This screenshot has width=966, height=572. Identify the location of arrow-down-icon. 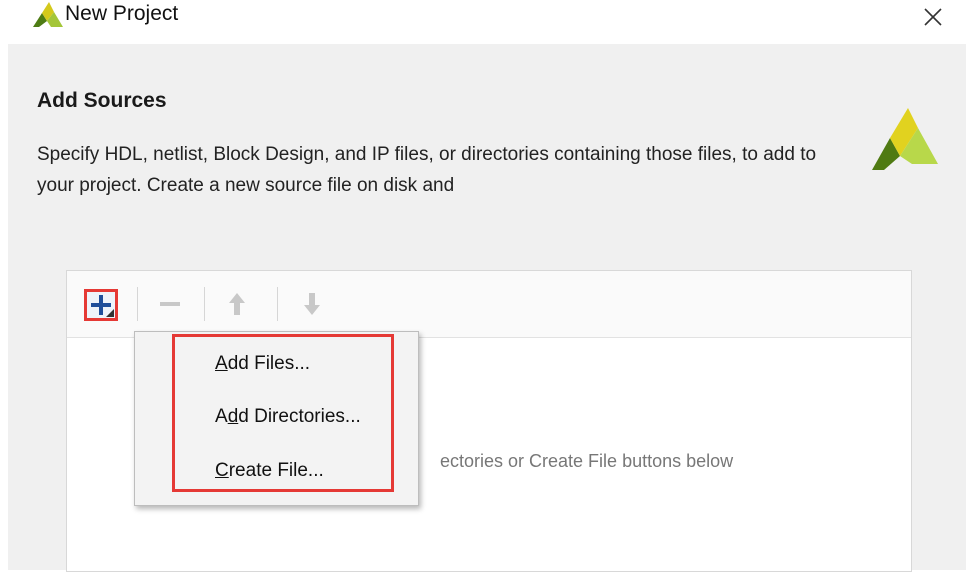
(312, 304).